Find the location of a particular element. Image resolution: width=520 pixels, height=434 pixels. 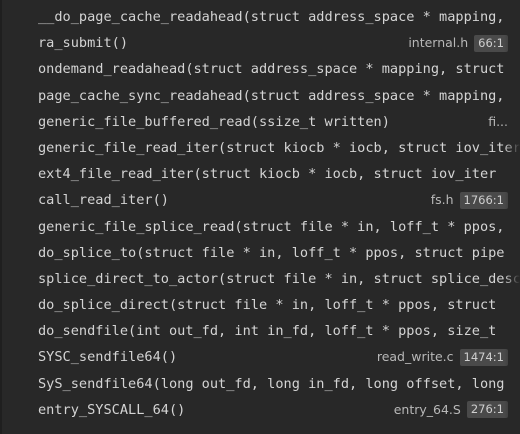

frame-line-badge: 1474:1 is located at coordinates (483, 358).